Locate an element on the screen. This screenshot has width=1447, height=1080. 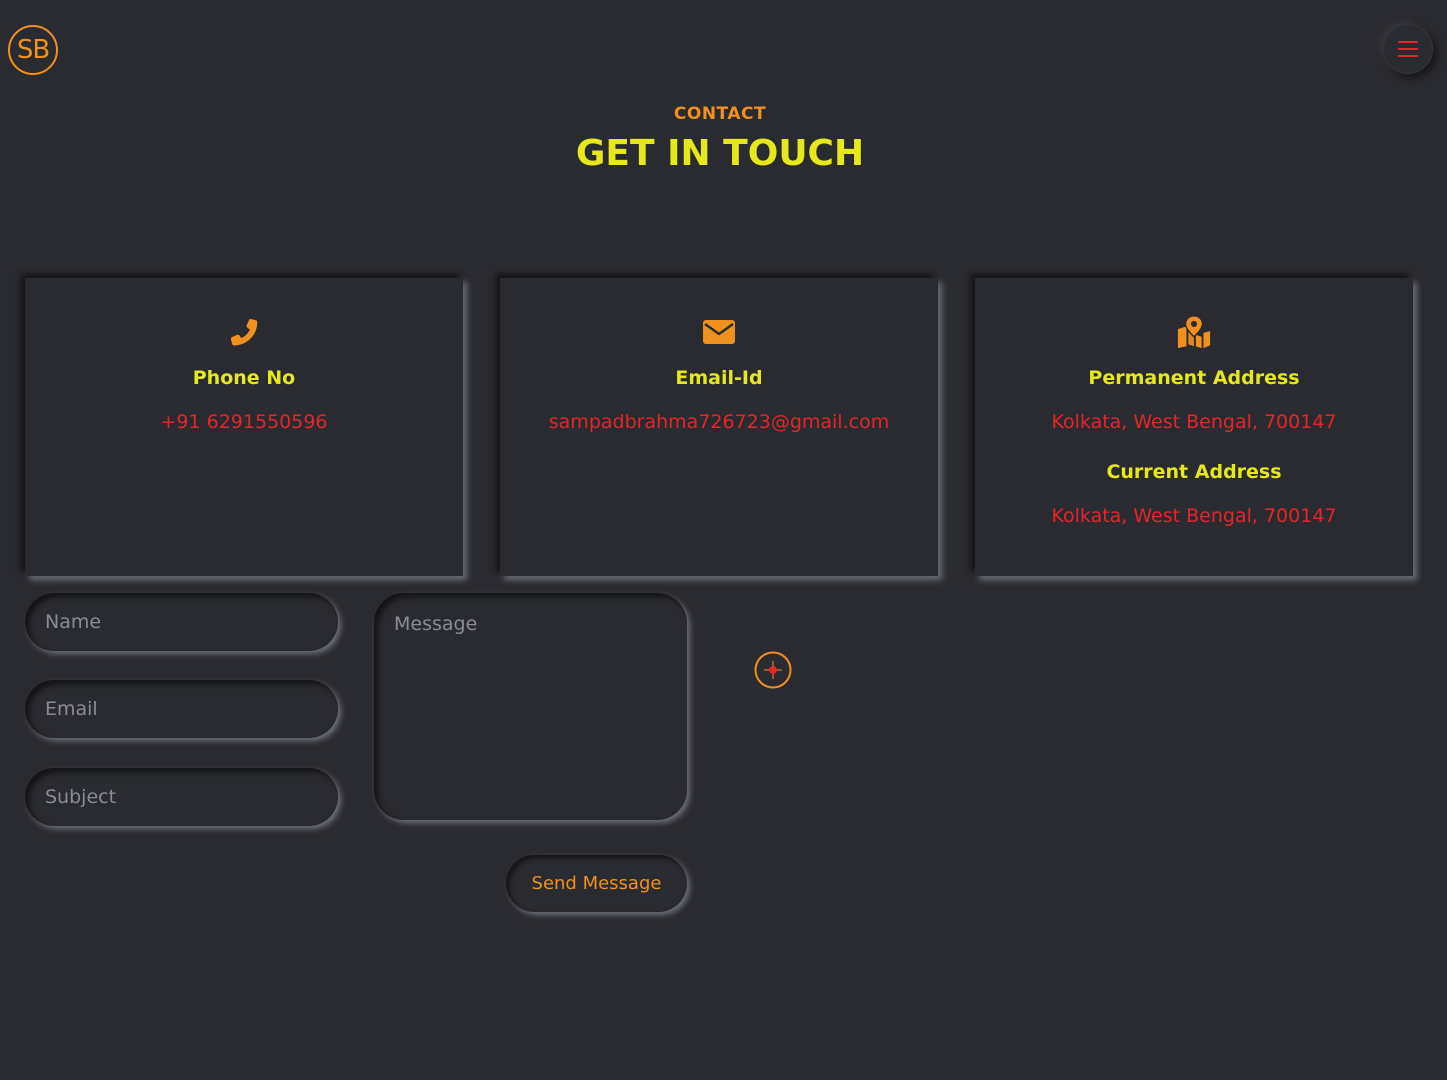
phone-card: Phone No +91 6291550596 is located at coordinates (244, 427).